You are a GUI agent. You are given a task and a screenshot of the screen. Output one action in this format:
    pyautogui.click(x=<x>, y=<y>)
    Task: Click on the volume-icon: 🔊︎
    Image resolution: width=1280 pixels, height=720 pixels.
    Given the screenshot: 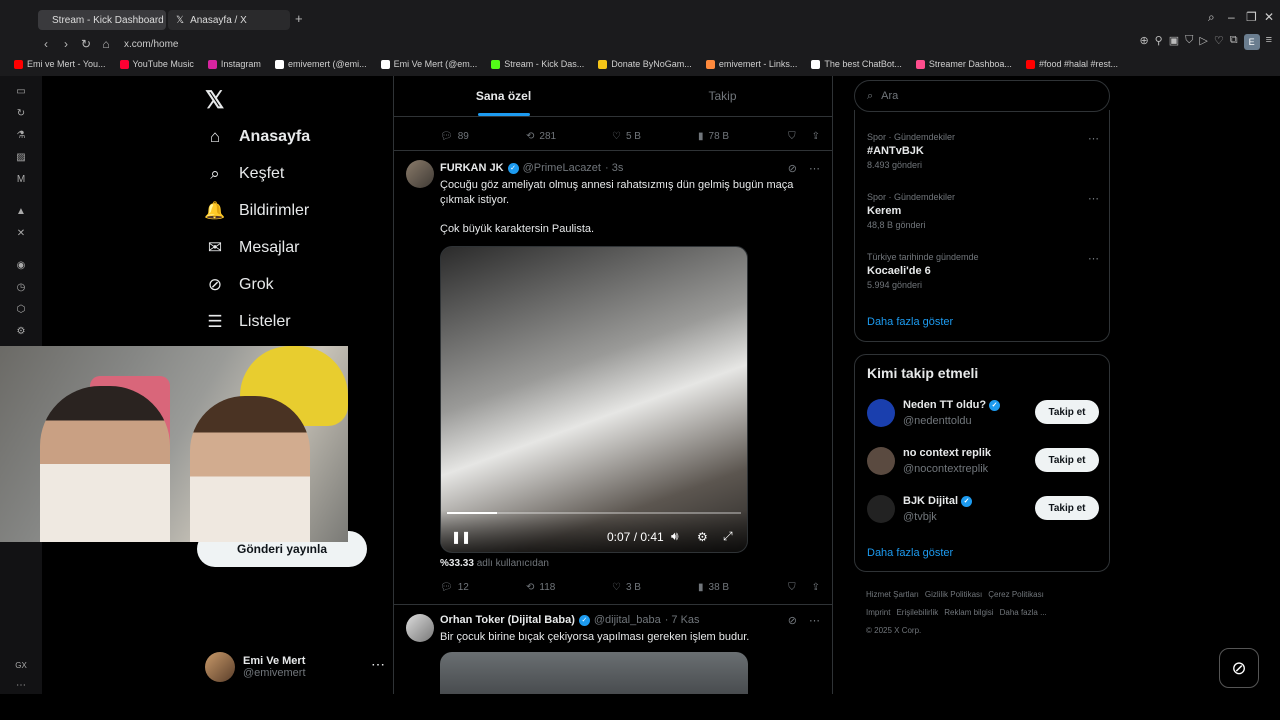 What is the action you would take?
    pyautogui.click(x=675, y=536)
    